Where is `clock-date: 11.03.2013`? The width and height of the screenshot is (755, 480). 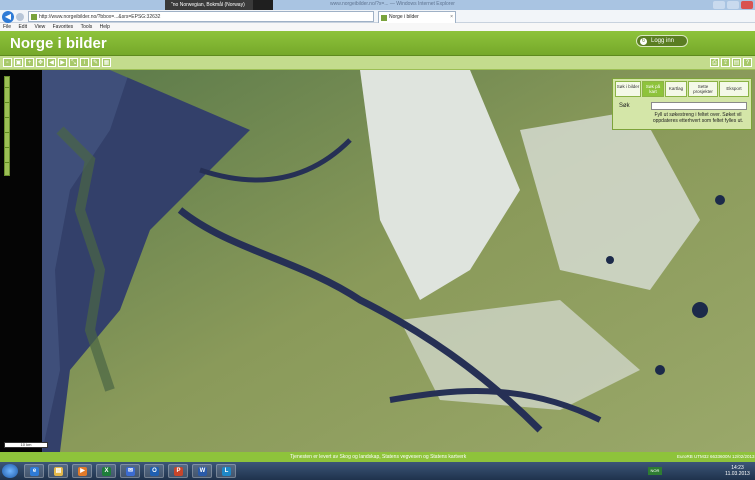 clock-date: 11.03.2013 is located at coordinates (737, 474).